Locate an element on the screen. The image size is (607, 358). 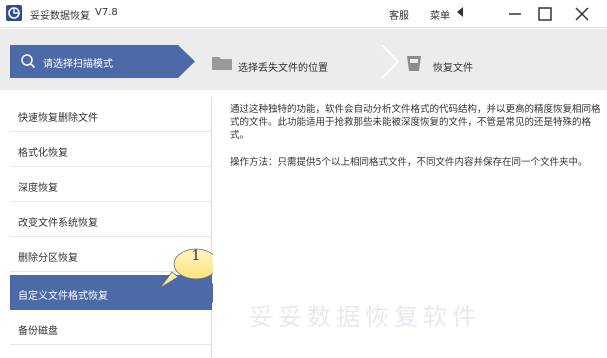
sidebar-item-label: 快速恢复删除文件 is located at coordinates (58, 118).